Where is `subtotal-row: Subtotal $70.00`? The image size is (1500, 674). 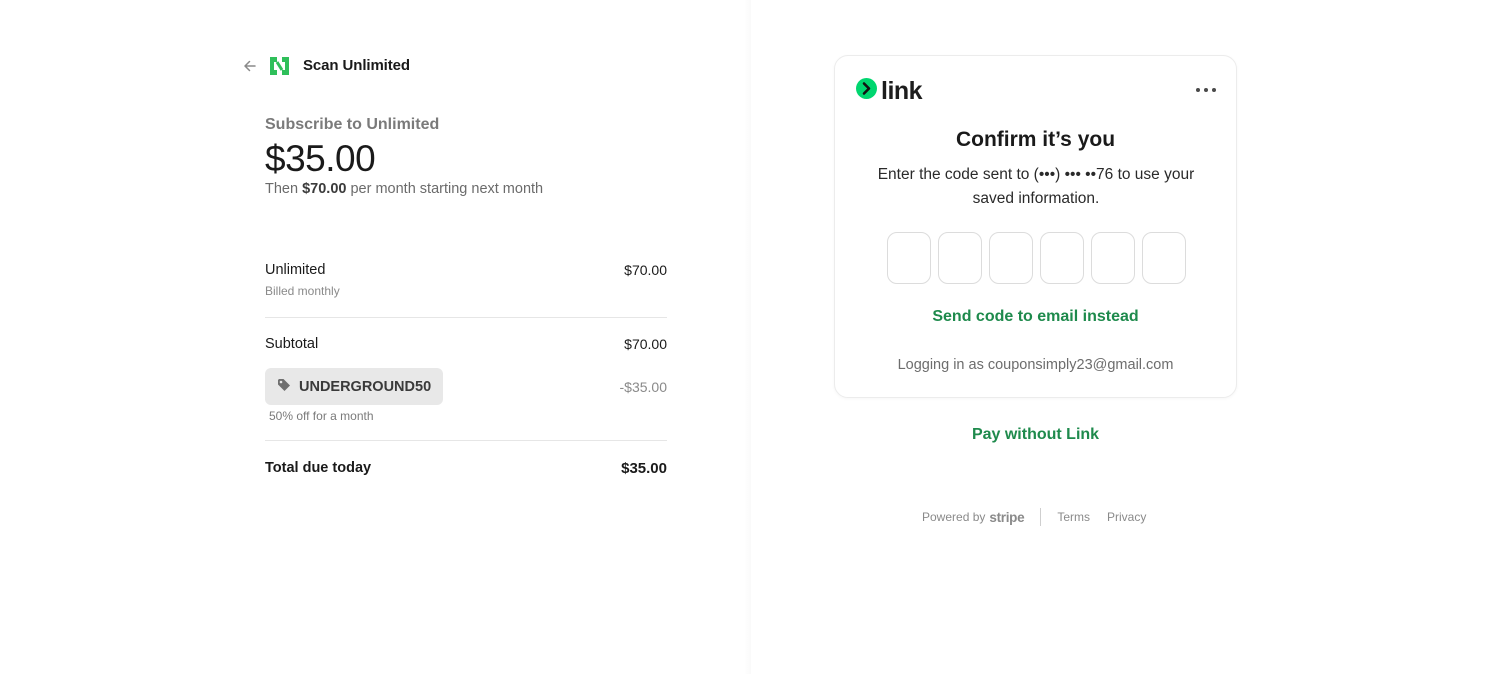
subtotal-row: Subtotal $70.00 is located at coordinates (466, 344).